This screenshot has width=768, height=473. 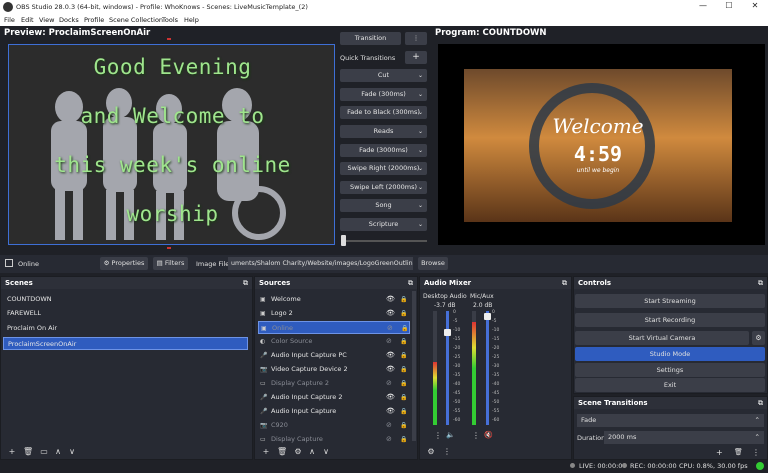 I want to click on menu-scene-collection: Scene Collection, so click(x=136, y=20).